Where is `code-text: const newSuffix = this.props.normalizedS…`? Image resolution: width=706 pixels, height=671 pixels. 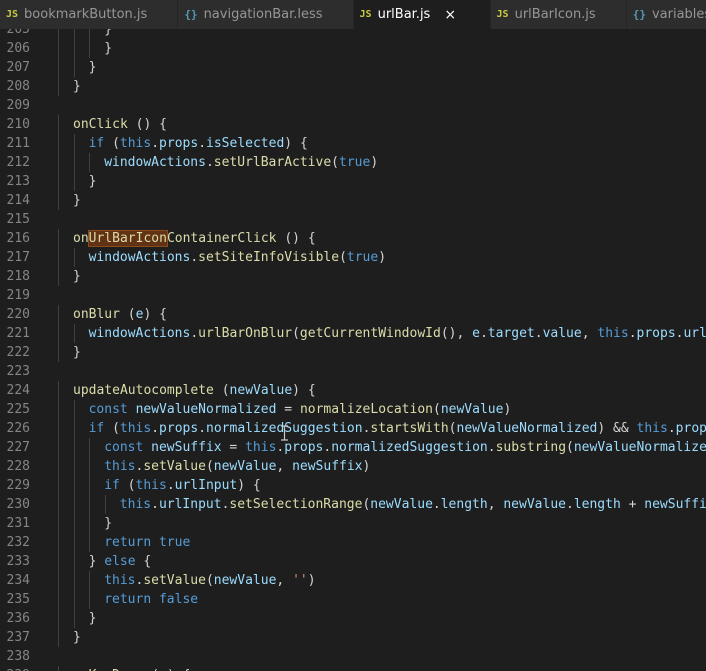
code-text: const newSuffix = this.props.normalizedS… is located at coordinates (405, 447).